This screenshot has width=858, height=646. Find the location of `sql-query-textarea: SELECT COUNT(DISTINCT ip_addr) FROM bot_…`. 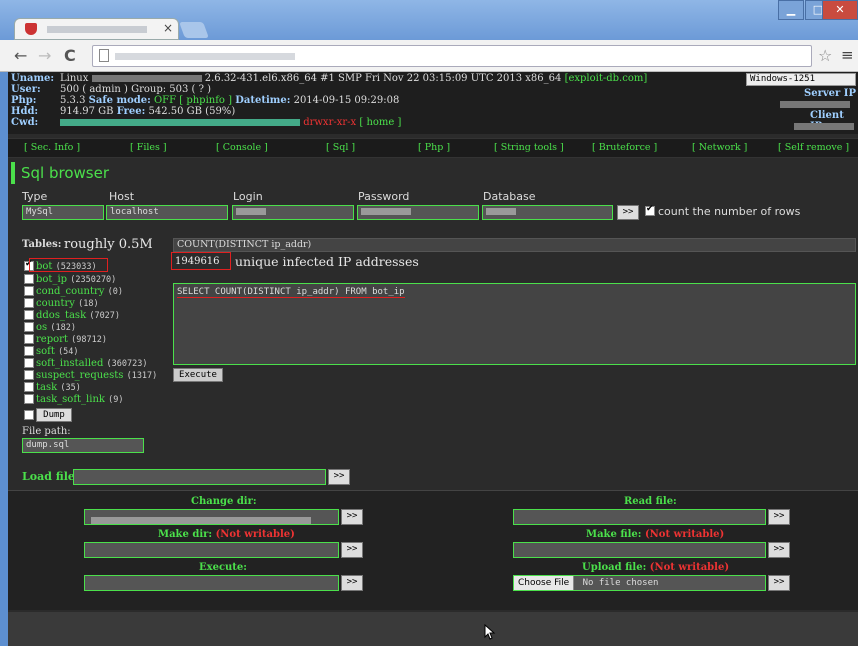

sql-query-textarea: SELECT COUNT(DISTINCT ip_addr) FROM bot_… is located at coordinates (514, 324).